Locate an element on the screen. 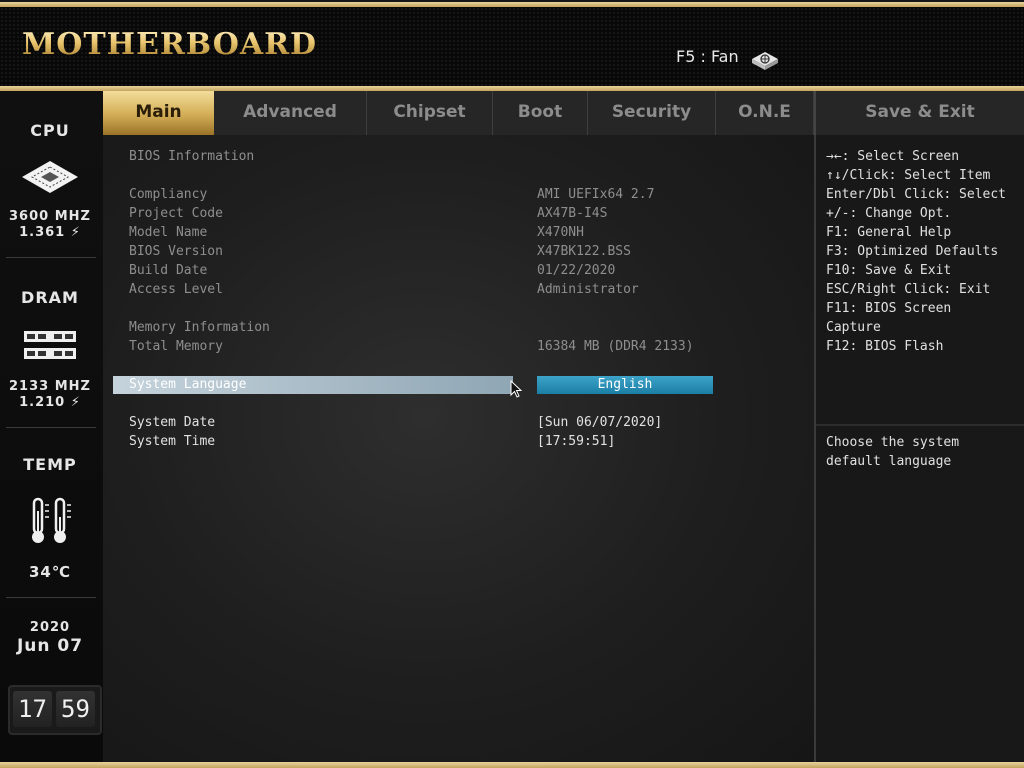 The height and width of the screenshot is (768, 1024). dram-voltage: 1.210 ⚡ is located at coordinates (50, 402).